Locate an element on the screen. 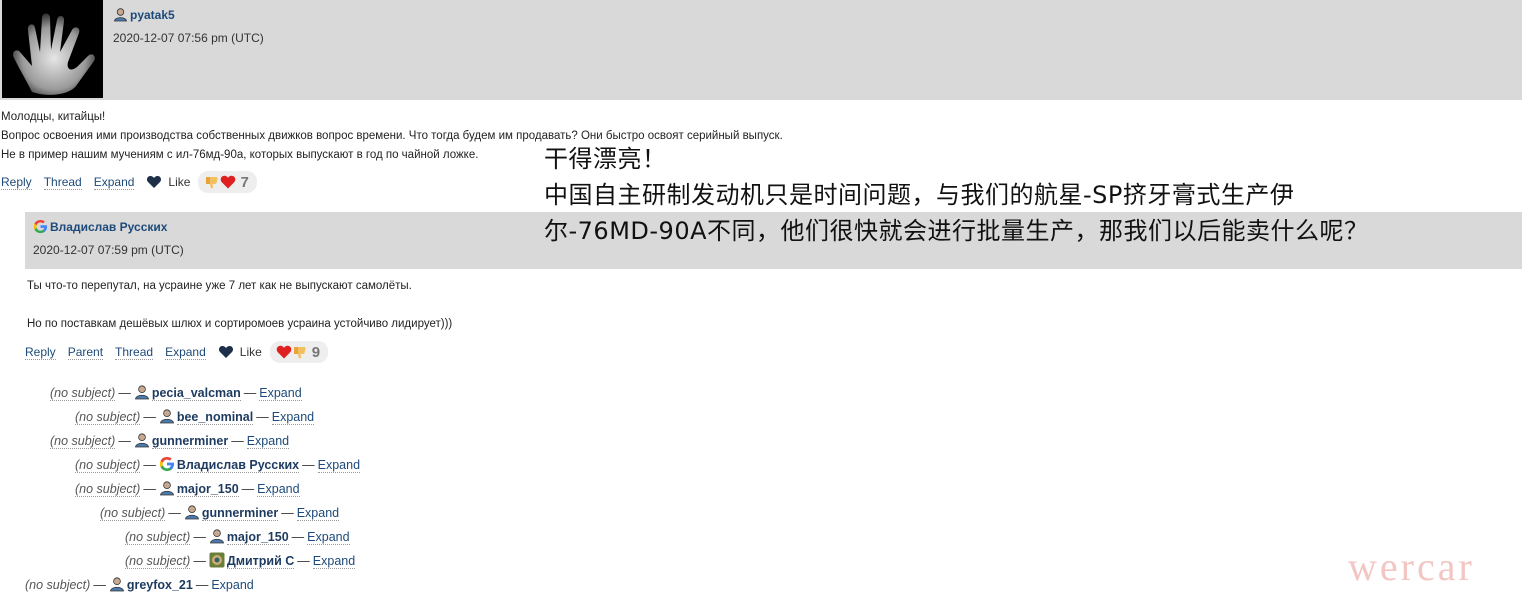 The image size is (1522, 592). reactions-badge: 7 is located at coordinates (227, 182).